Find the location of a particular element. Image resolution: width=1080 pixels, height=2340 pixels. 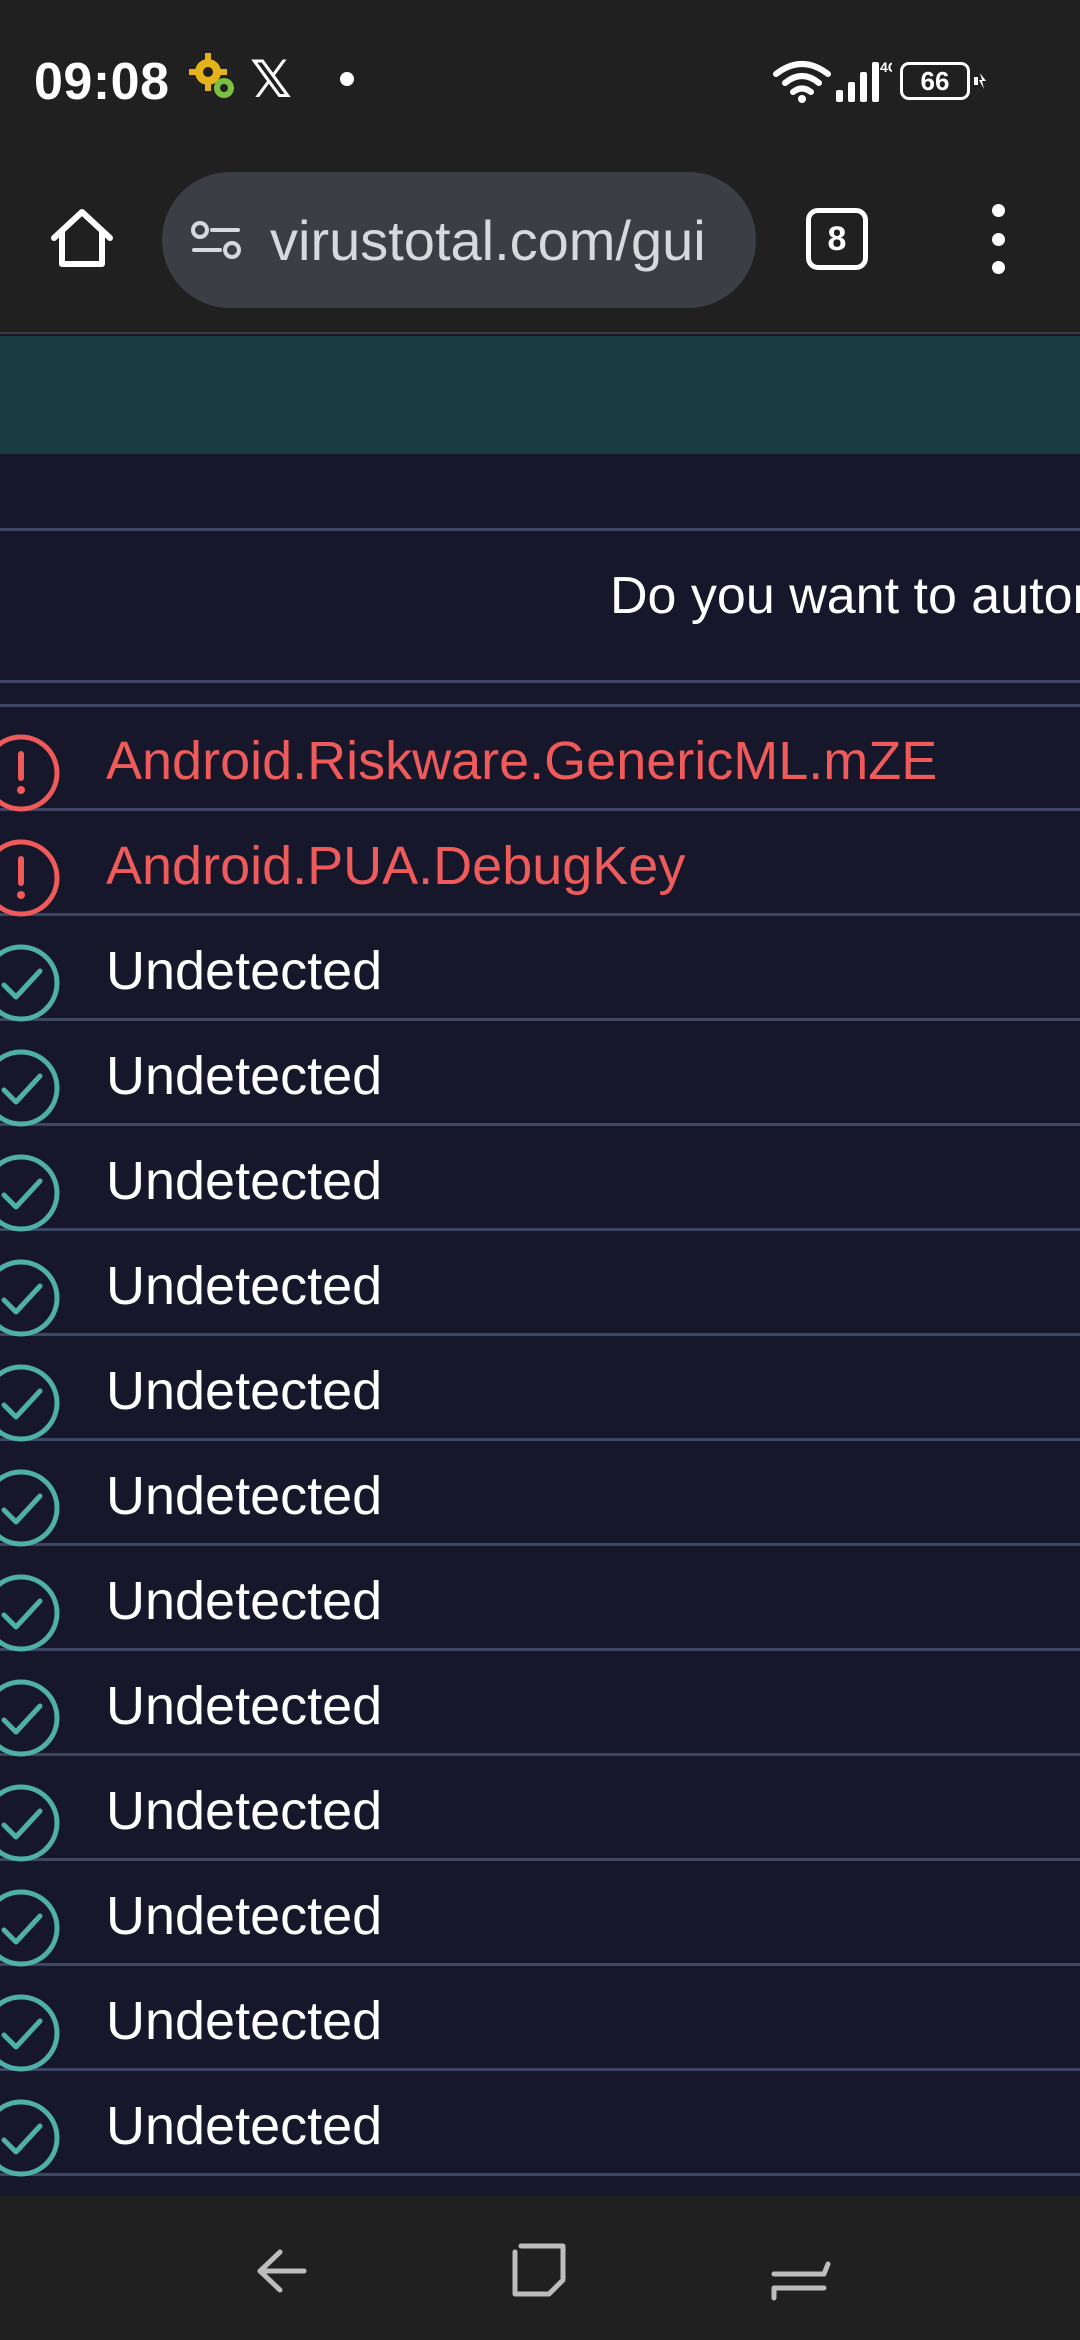

home-icon is located at coordinates (82, 238).